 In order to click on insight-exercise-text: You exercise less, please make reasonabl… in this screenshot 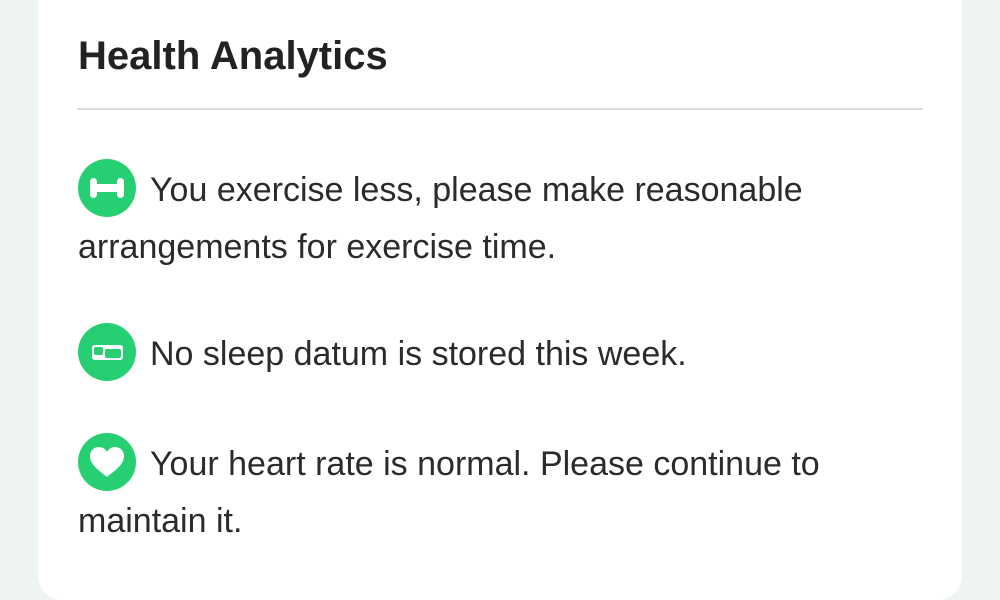, I will do `click(440, 218)`.